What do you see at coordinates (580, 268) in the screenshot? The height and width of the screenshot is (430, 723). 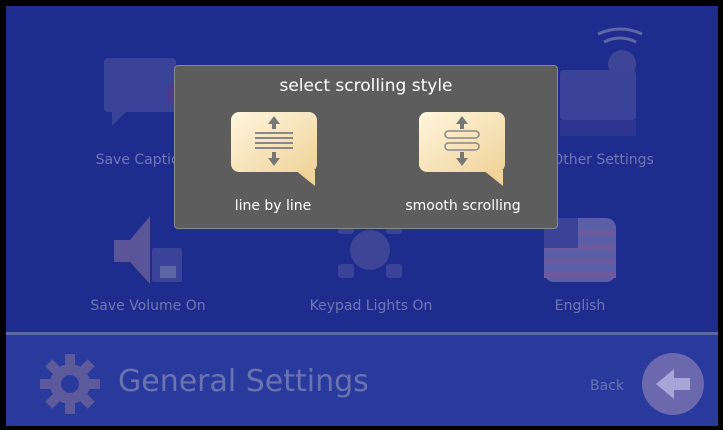 I see `language-tile: English` at bounding box center [580, 268].